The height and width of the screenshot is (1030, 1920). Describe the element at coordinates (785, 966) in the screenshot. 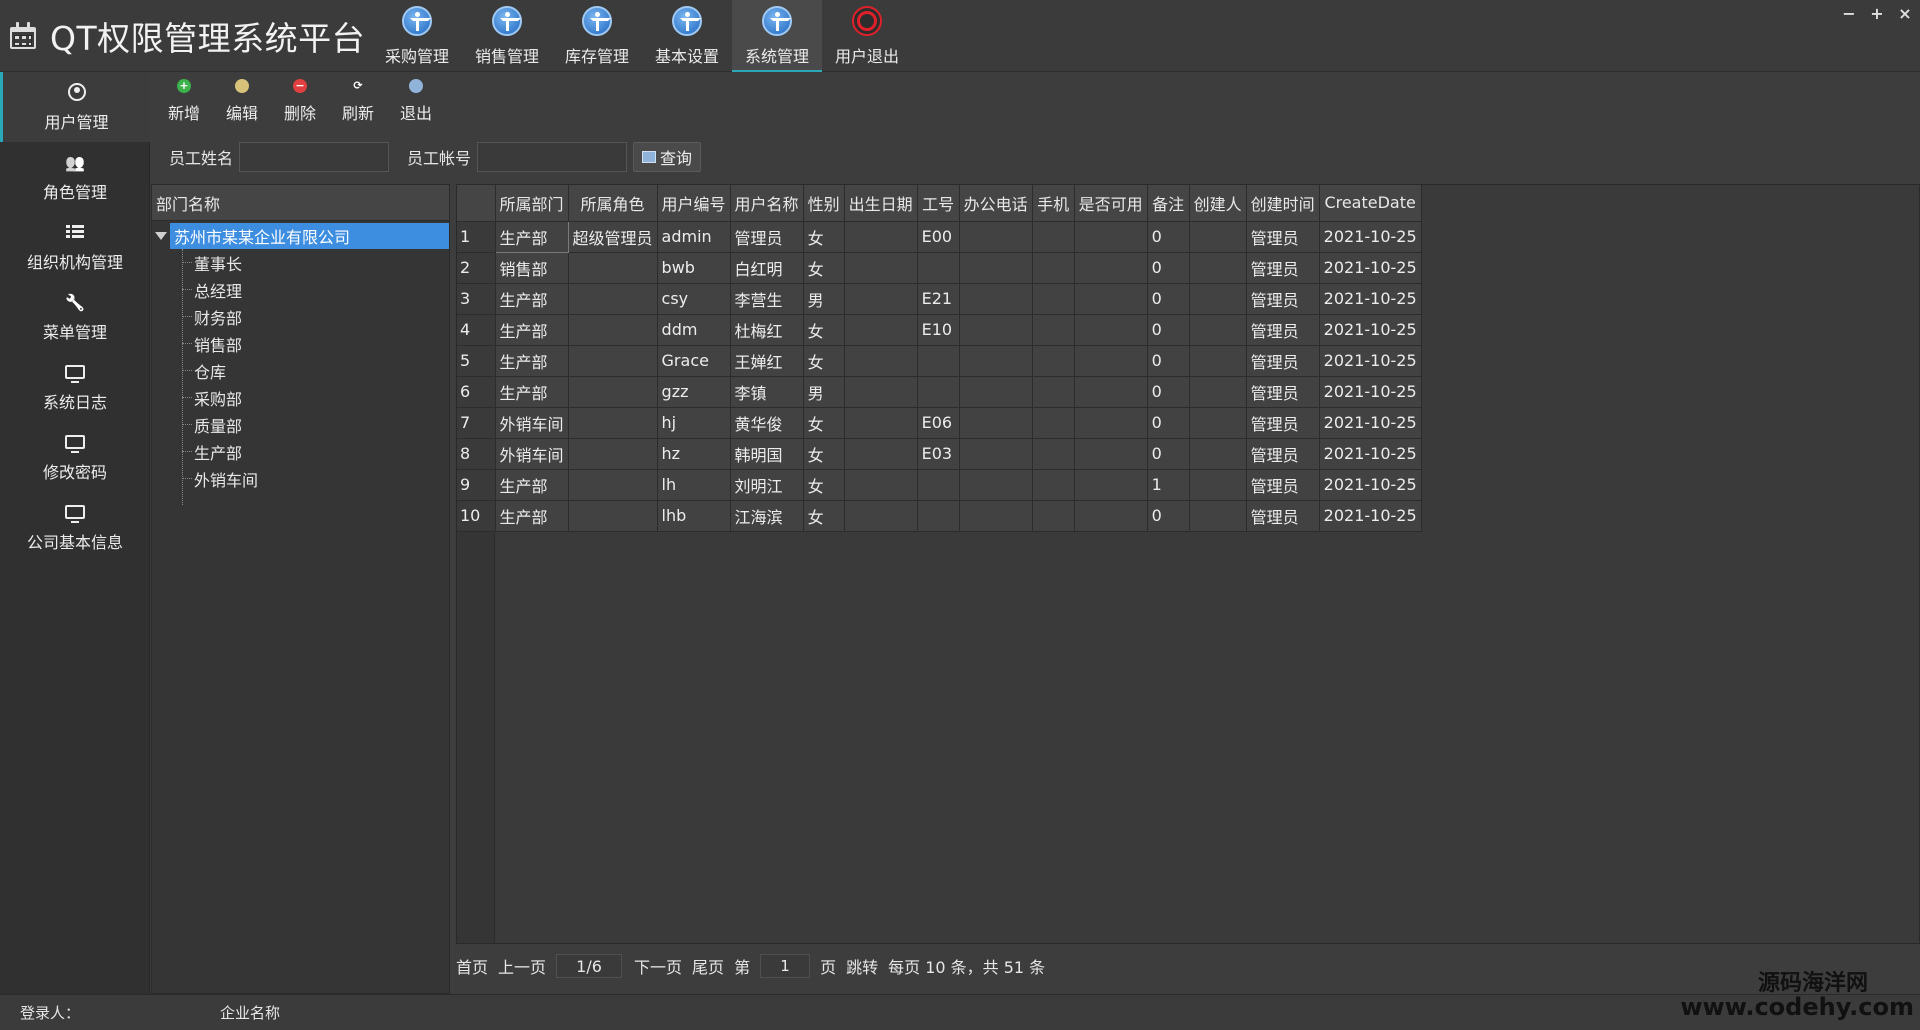

I see `goto-page-input` at that location.